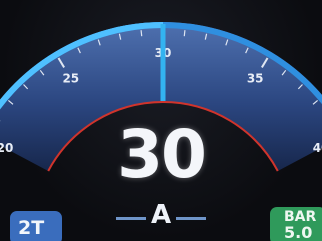  I want to click on mode-badge-left: 2T, so click(36, 226).